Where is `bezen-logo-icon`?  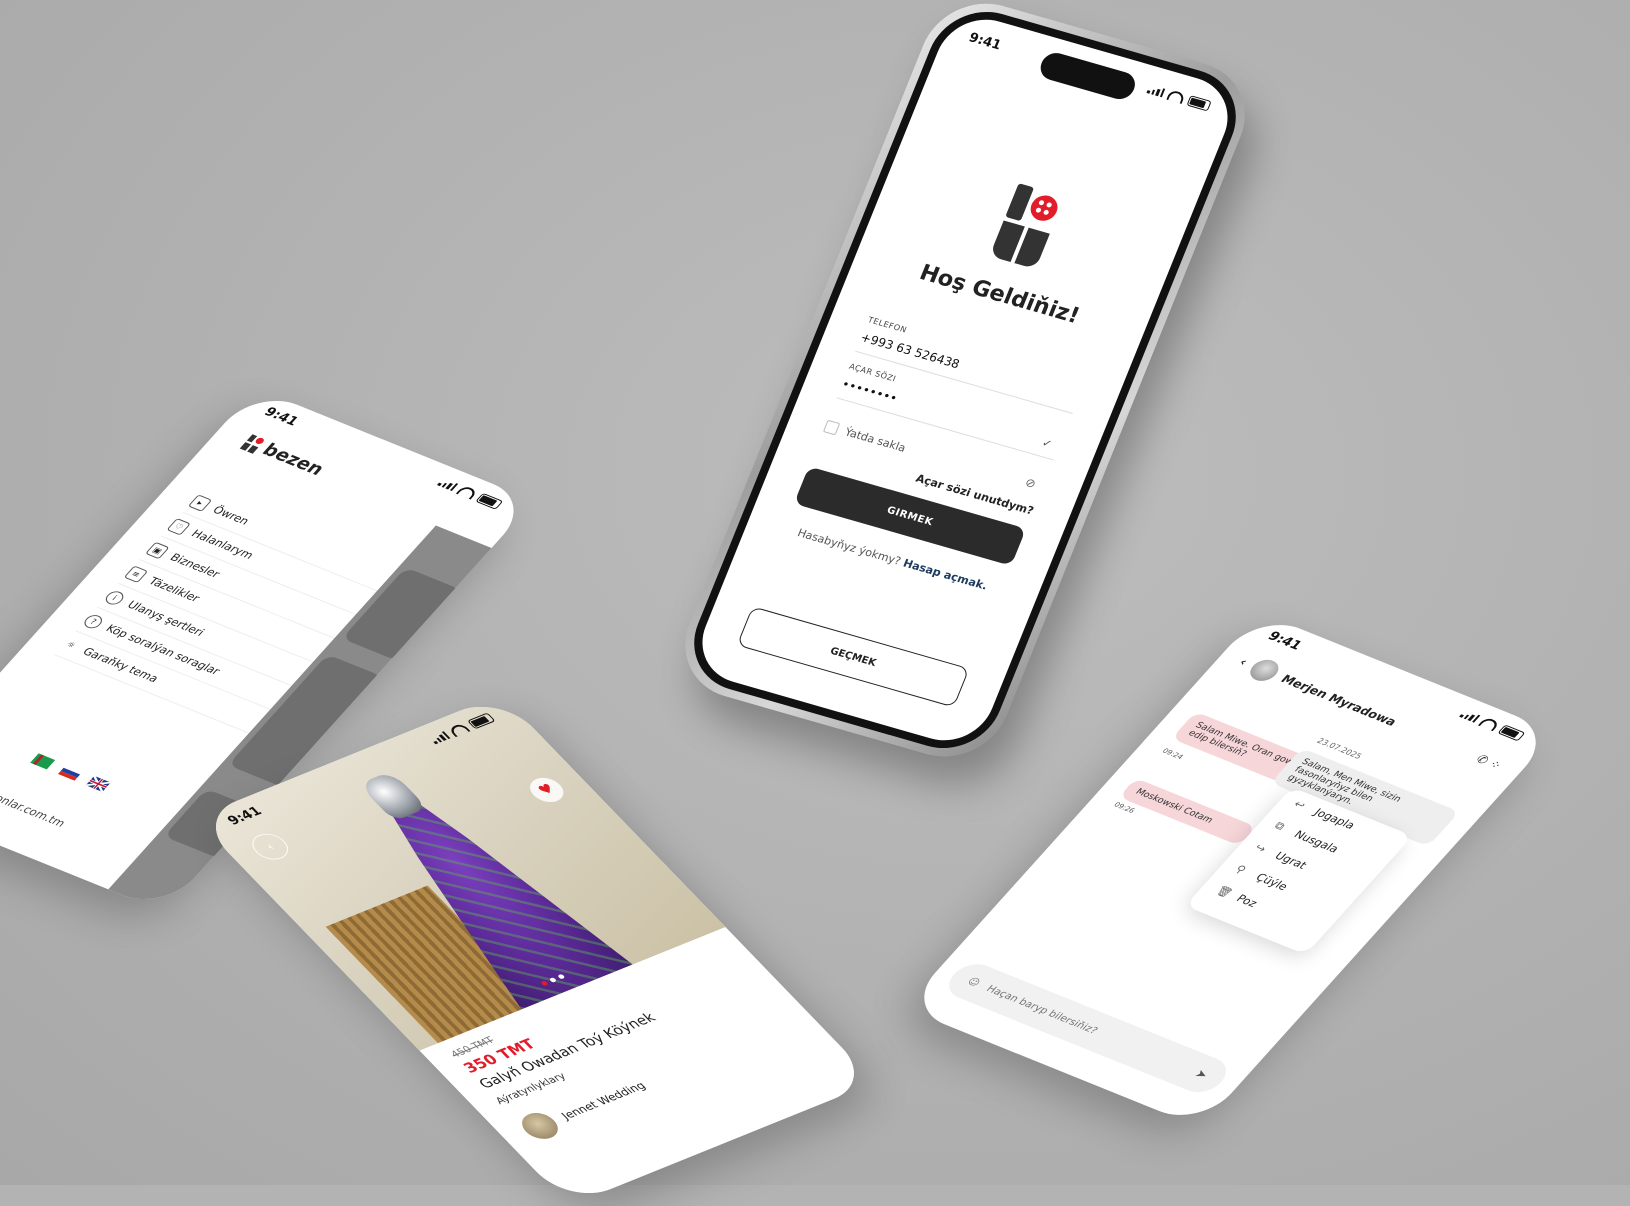
bezen-logo-icon is located at coordinates (1027, 226).